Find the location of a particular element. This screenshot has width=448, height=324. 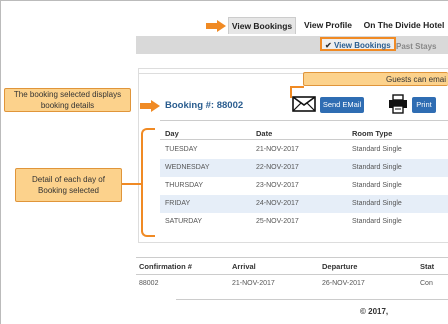

subnav-past-stays: Past Stays is located at coordinates (416, 47).